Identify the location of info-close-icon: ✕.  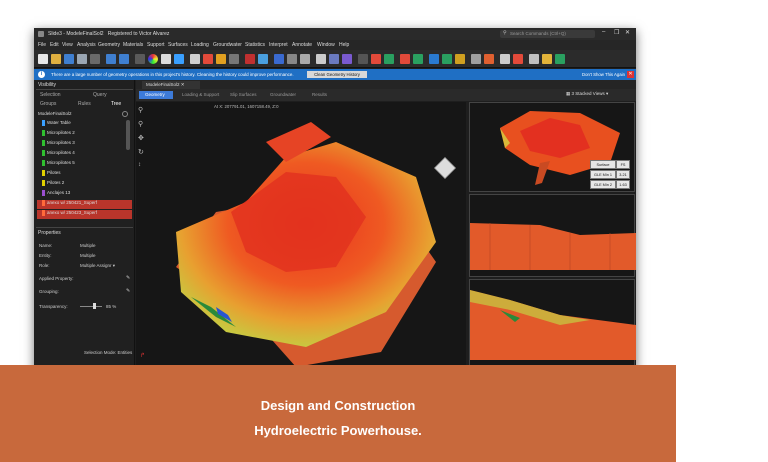
(630, 74).